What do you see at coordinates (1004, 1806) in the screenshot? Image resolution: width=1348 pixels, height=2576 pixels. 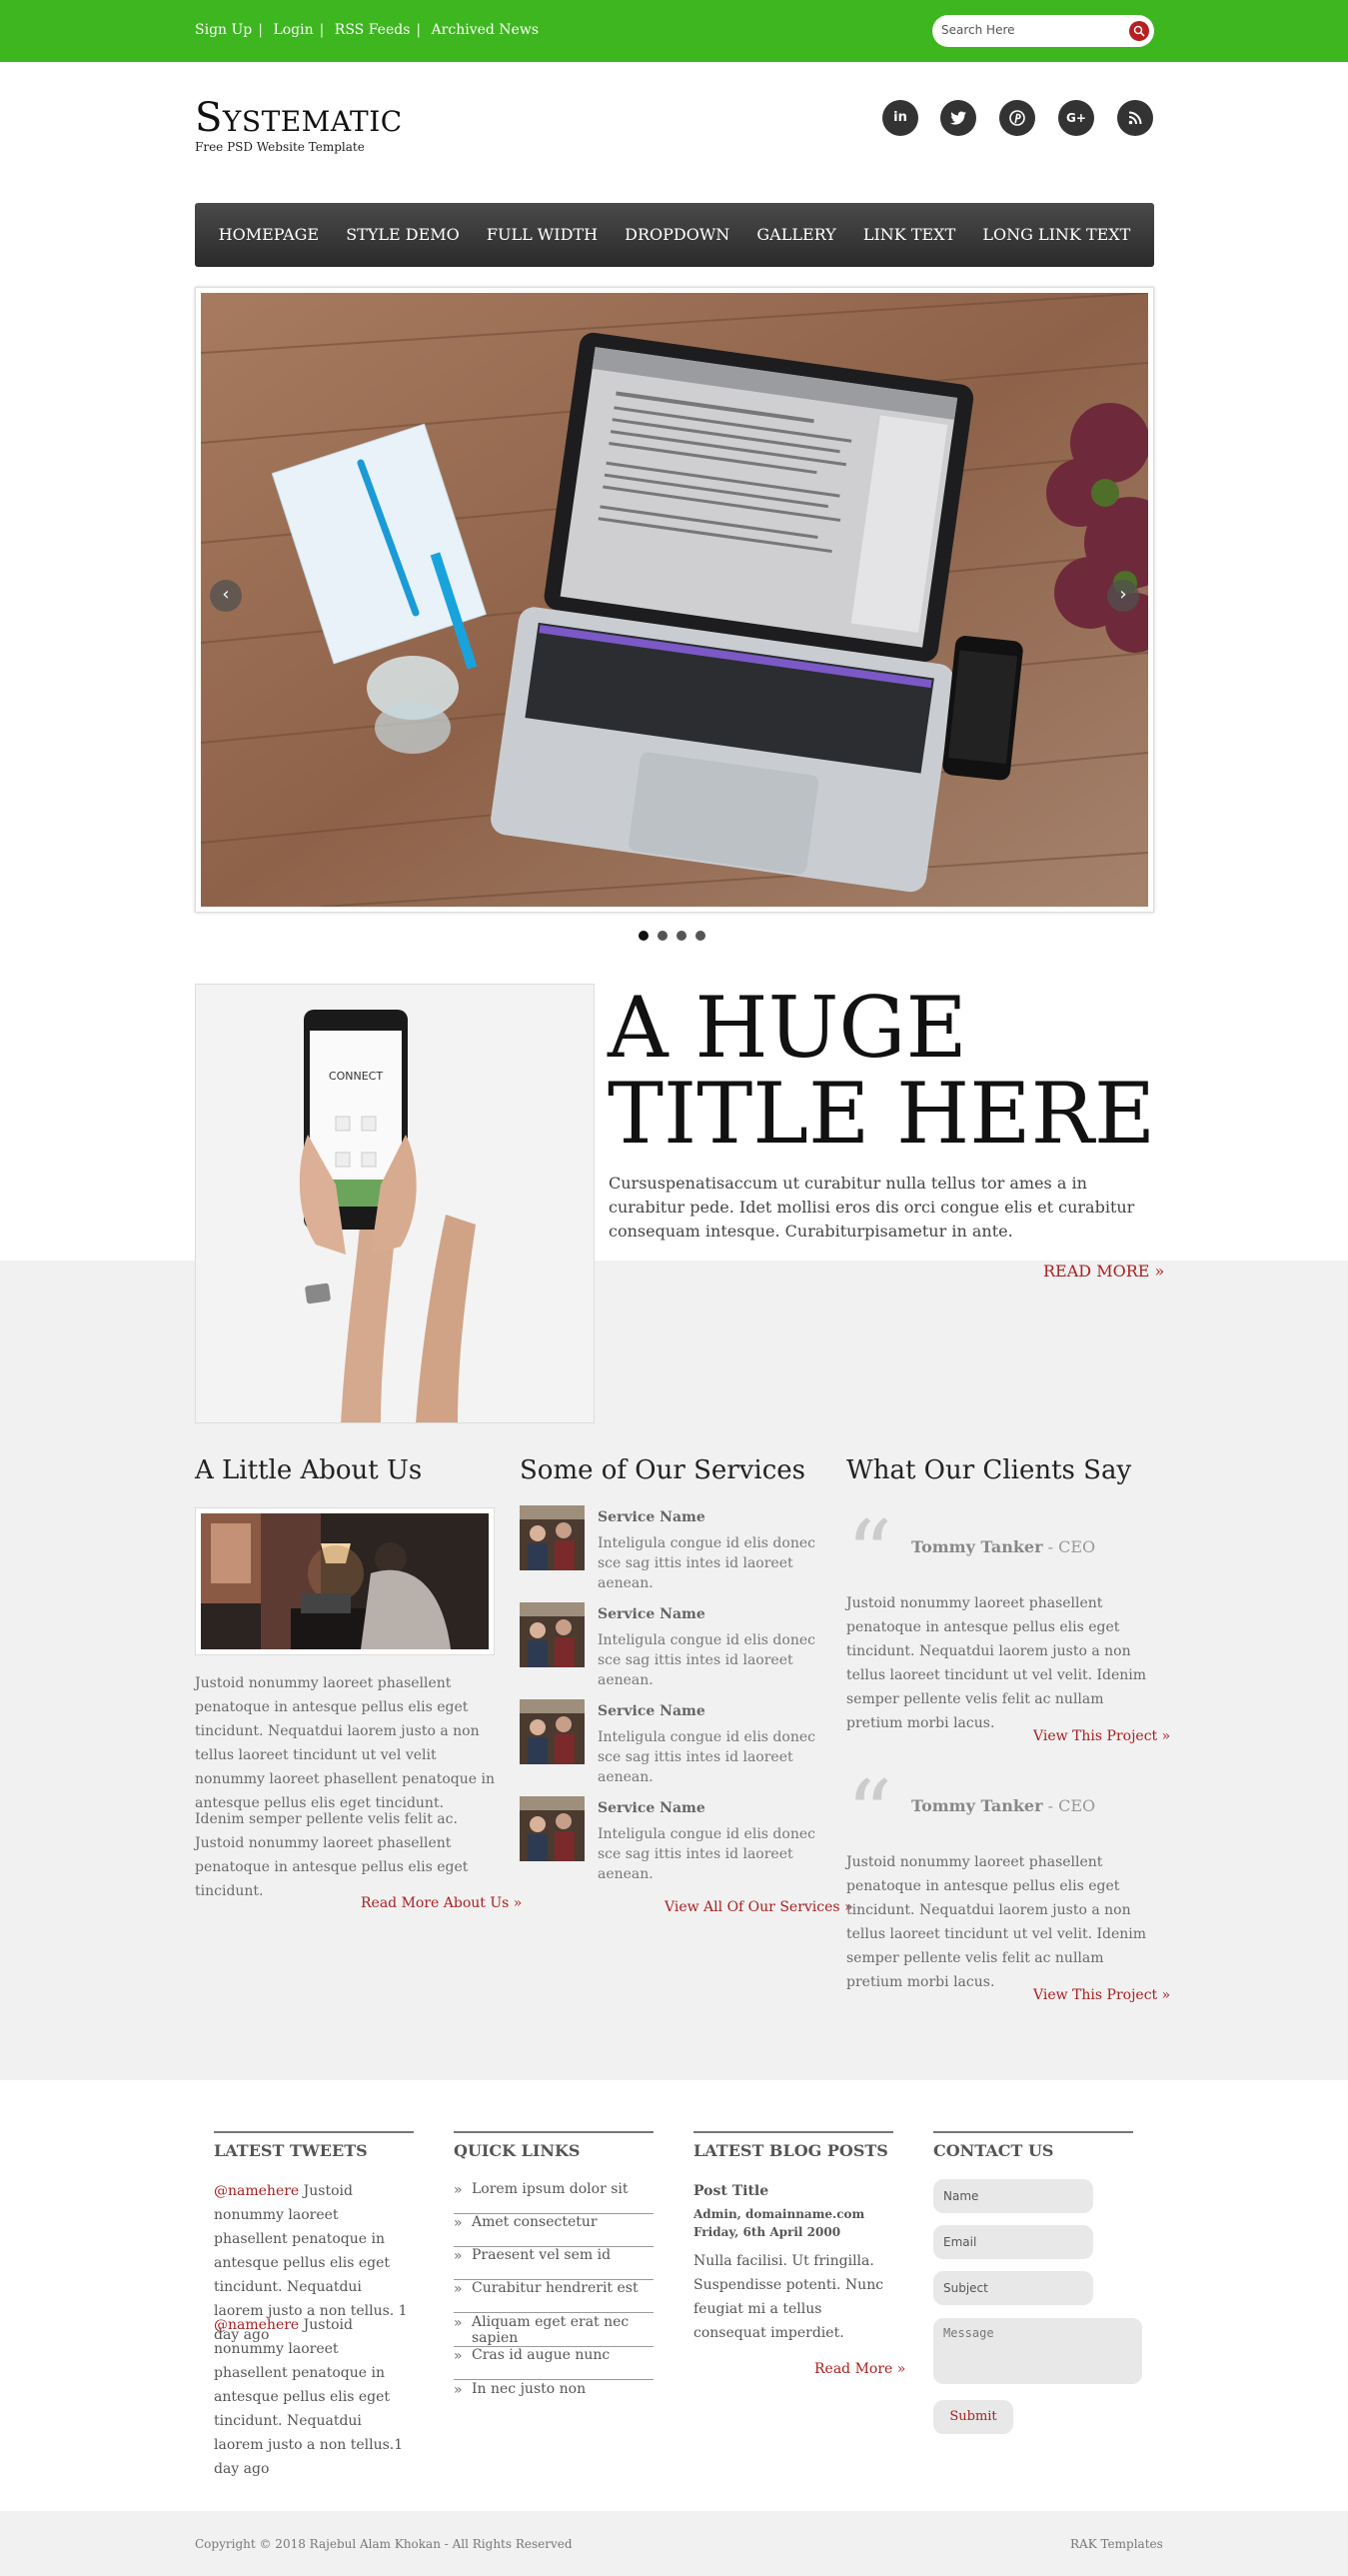 I see `client-name-2: Tommy Tanker - CEO` at bounding box center [1004, 1806].